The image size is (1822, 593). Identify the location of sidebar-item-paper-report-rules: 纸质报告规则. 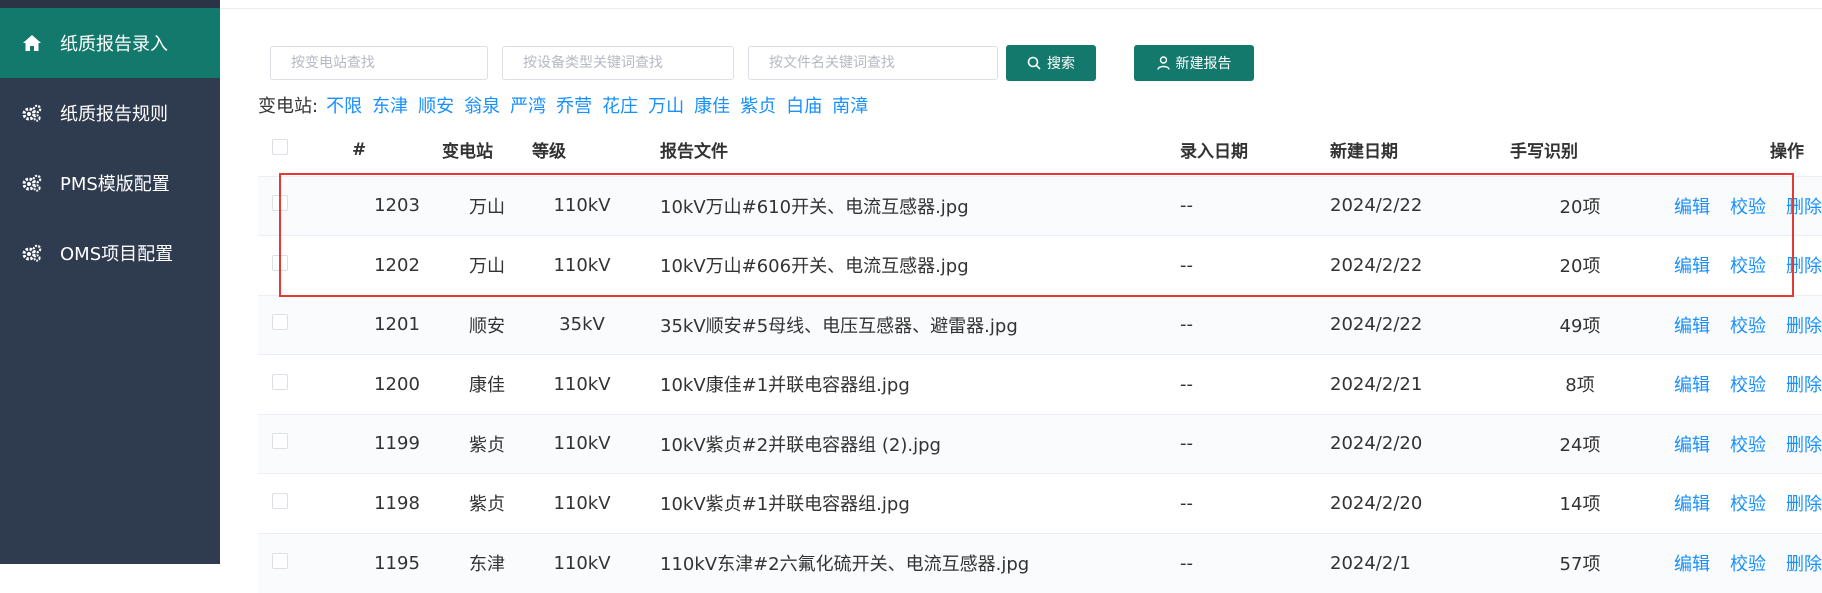
(110, 113).